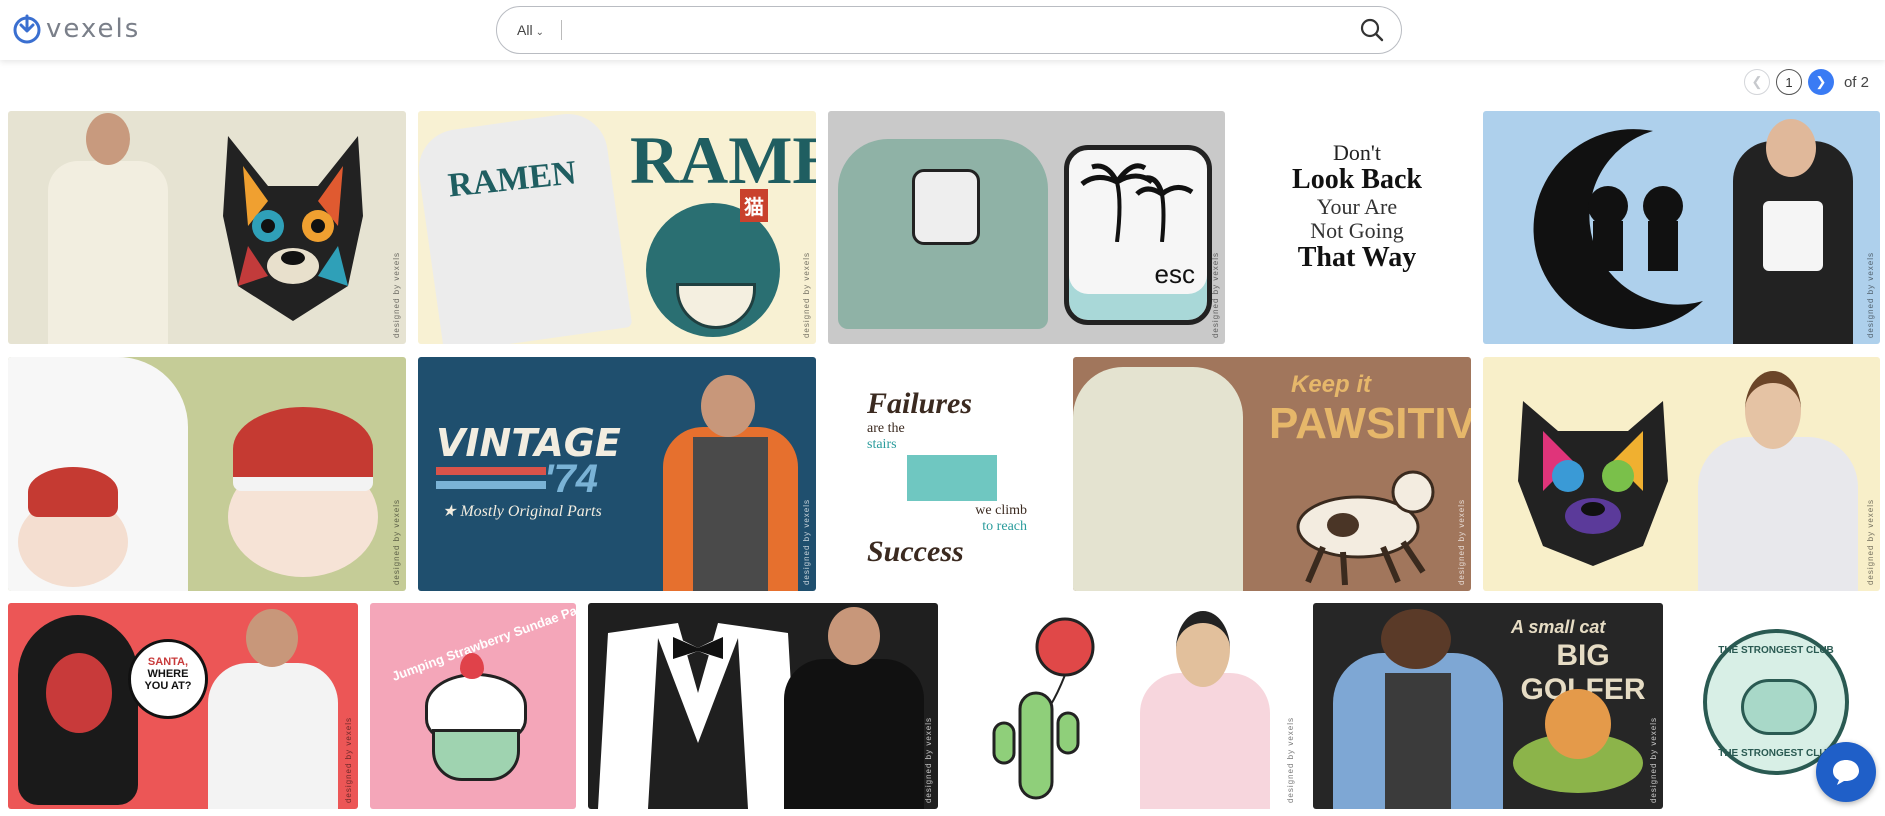  Describe the element at coordinates (915, 551) in the screenshot. I see `text-line: Success` at that location.